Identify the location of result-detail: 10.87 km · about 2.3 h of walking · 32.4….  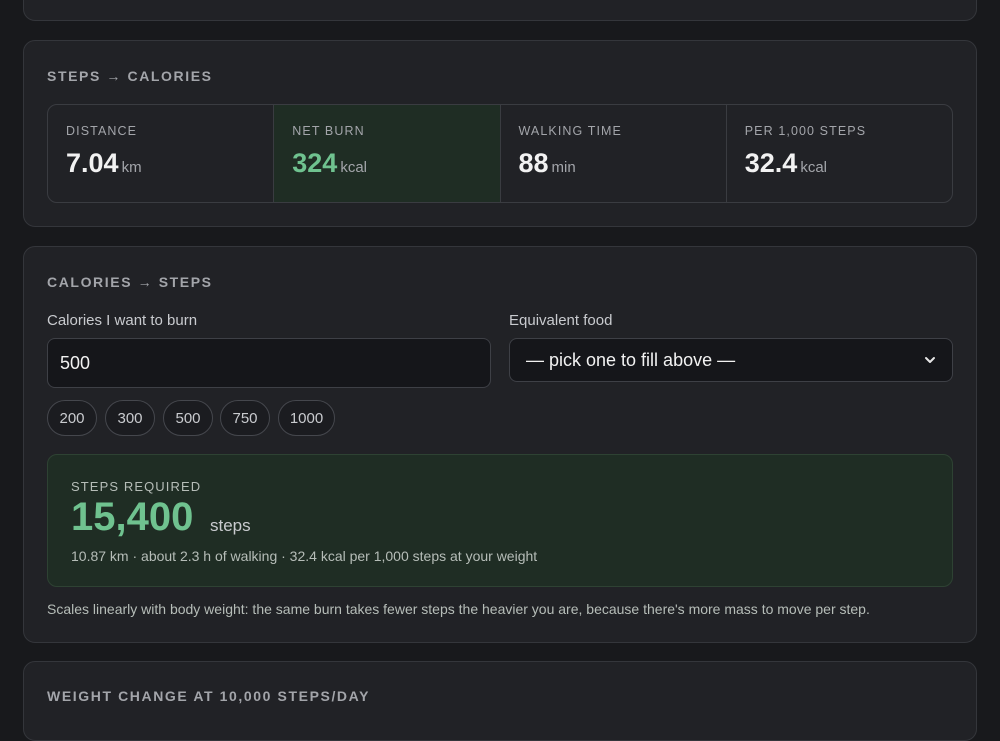
(304, 556).